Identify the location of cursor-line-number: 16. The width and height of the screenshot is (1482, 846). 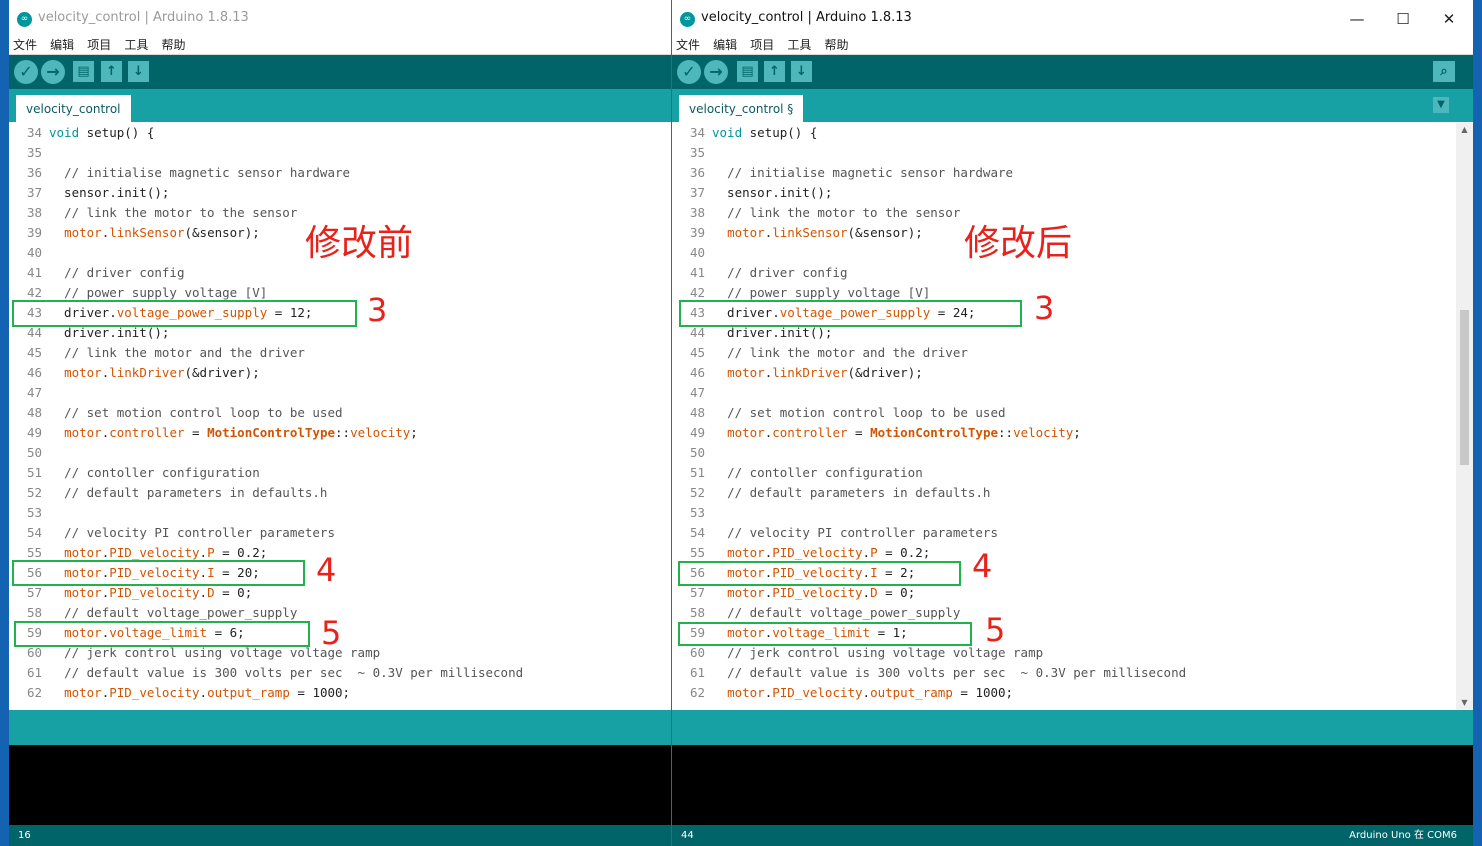
(24, 835).